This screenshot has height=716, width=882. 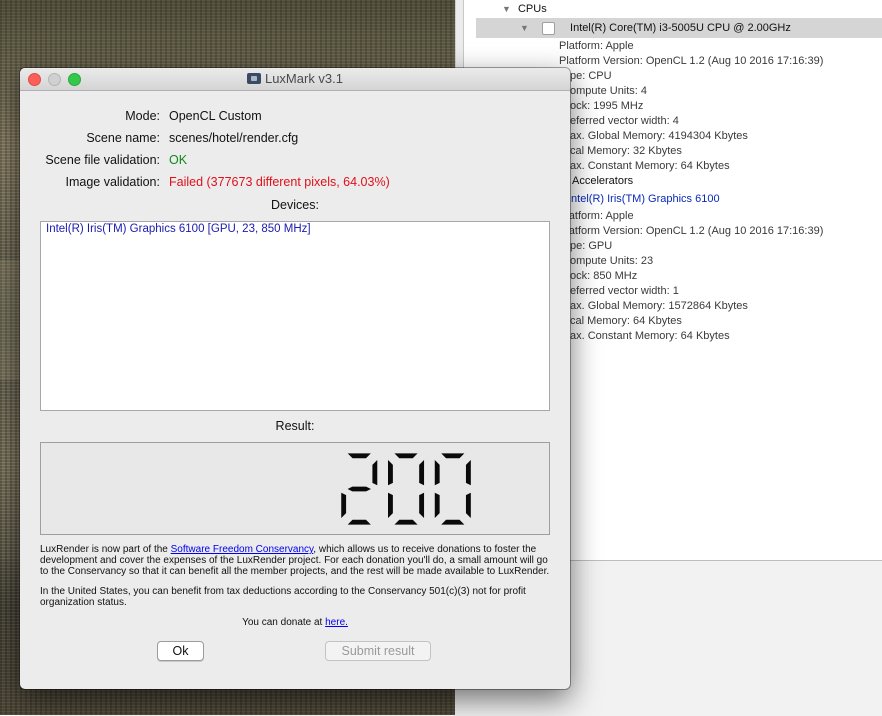 I want to click on tree-property-row: pe: GPU, so click(x=591, y=246).